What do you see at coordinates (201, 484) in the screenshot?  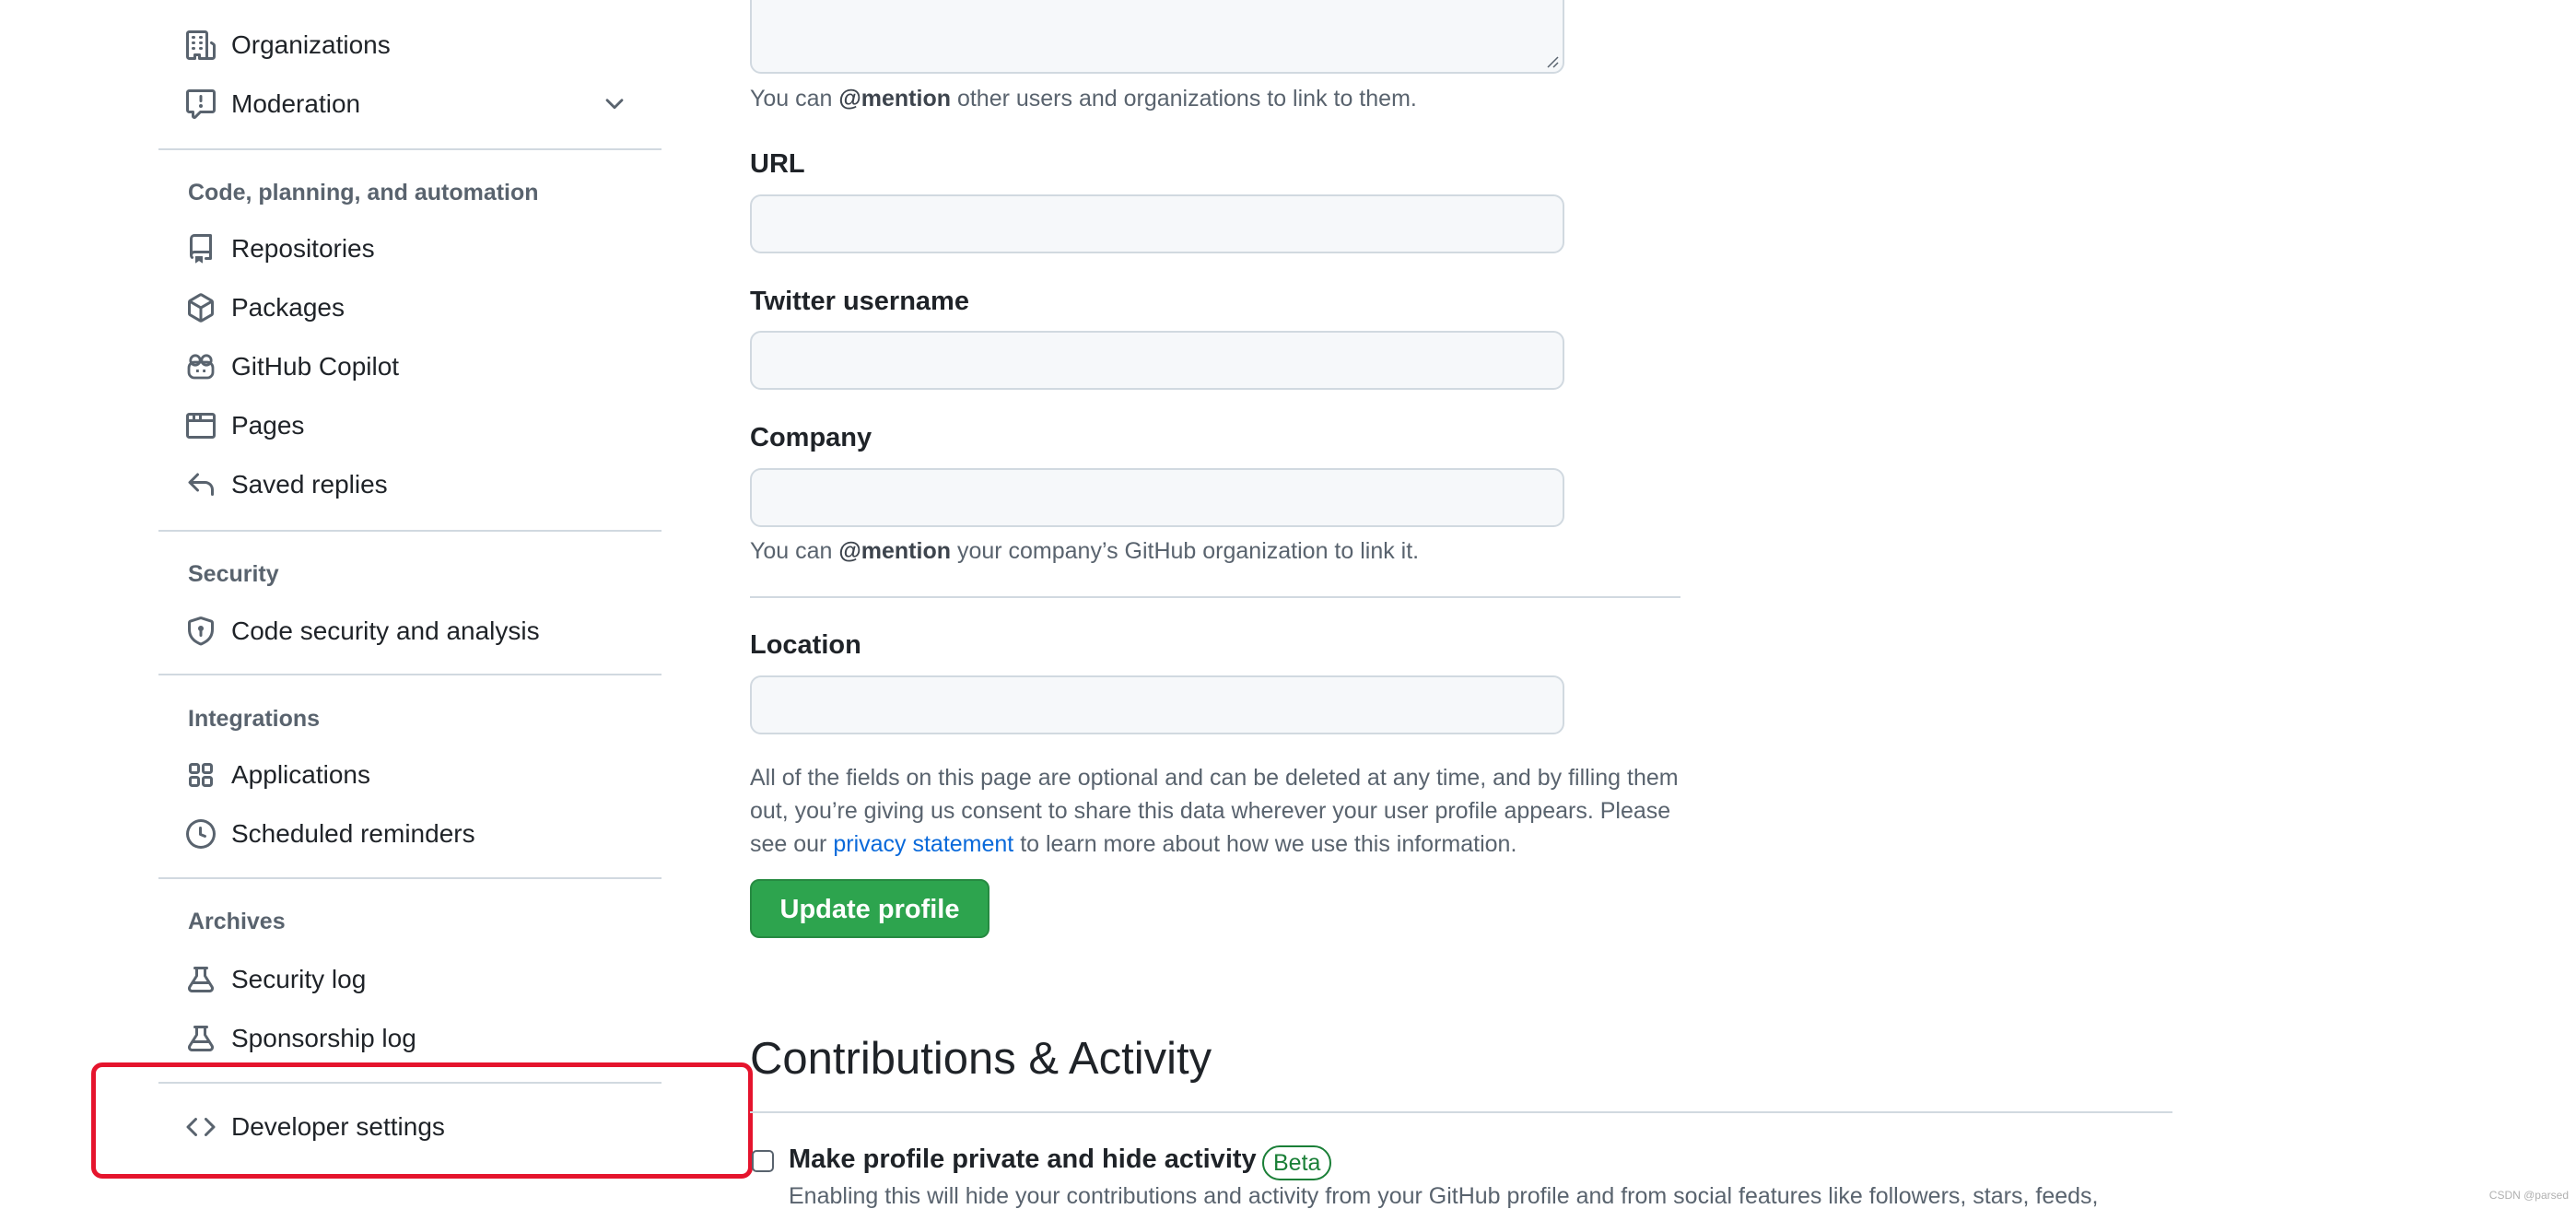 I see `reply-icon` at bounding box center [201, 484].